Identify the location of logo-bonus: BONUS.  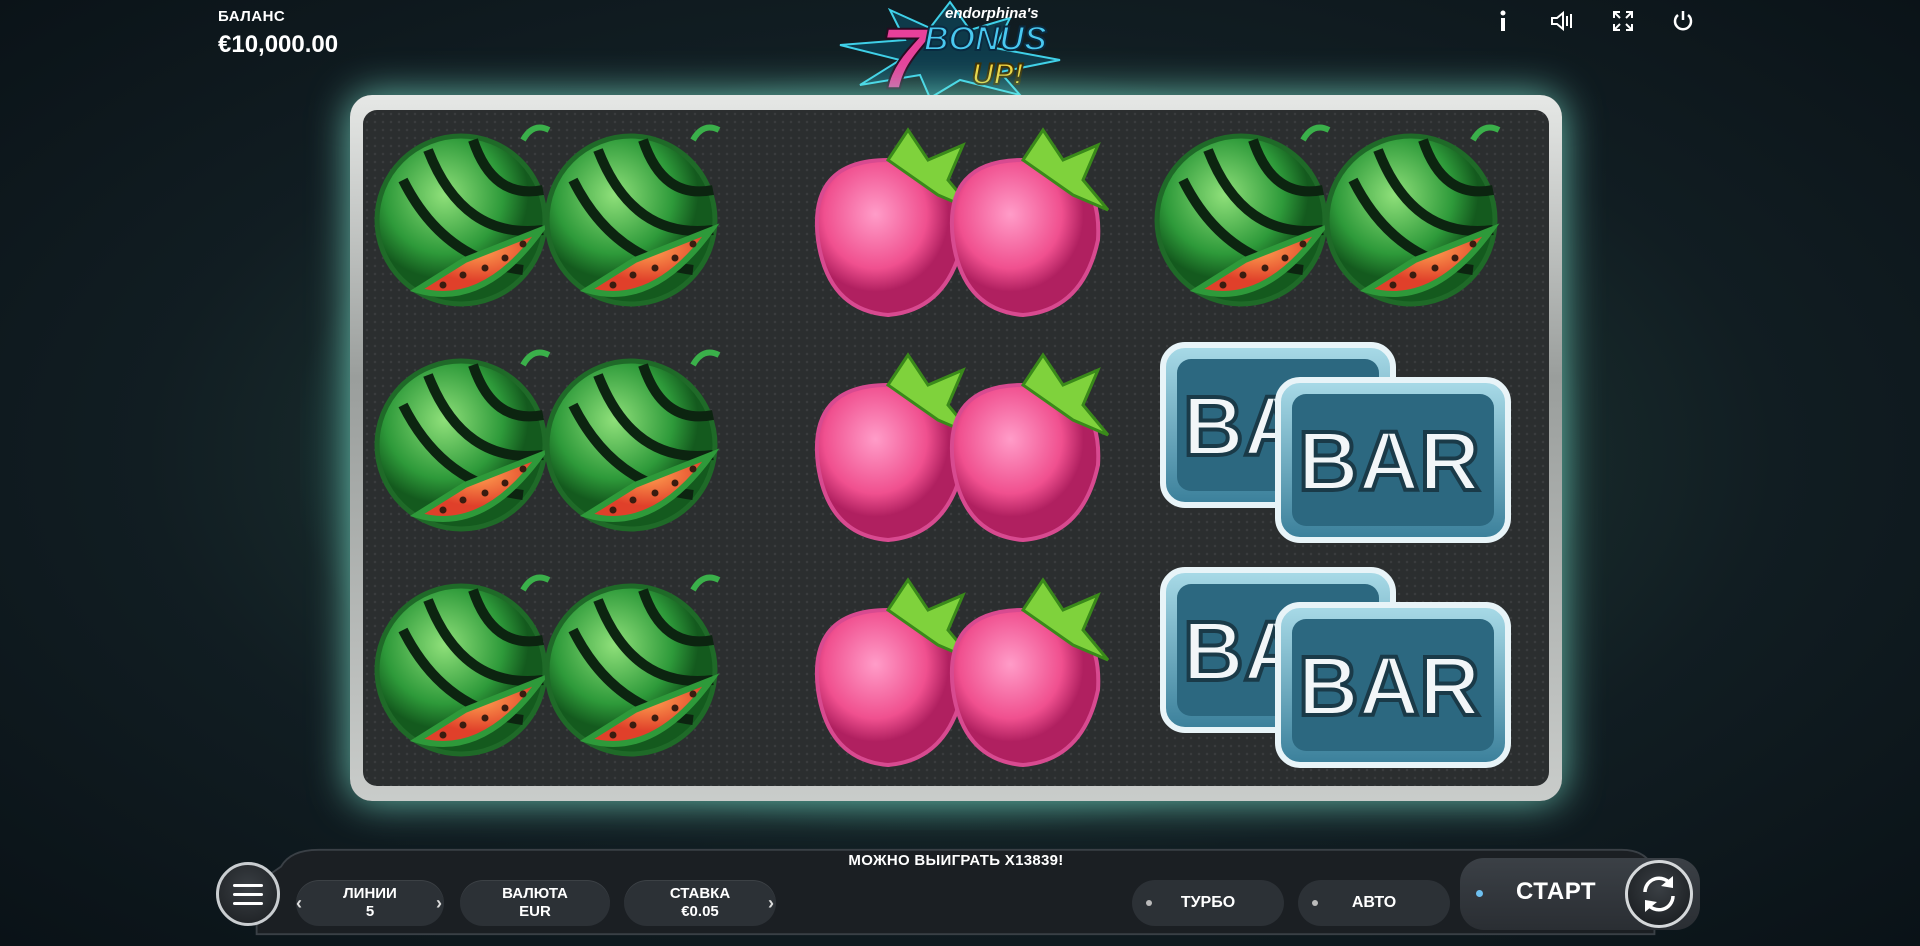
(985, 39).